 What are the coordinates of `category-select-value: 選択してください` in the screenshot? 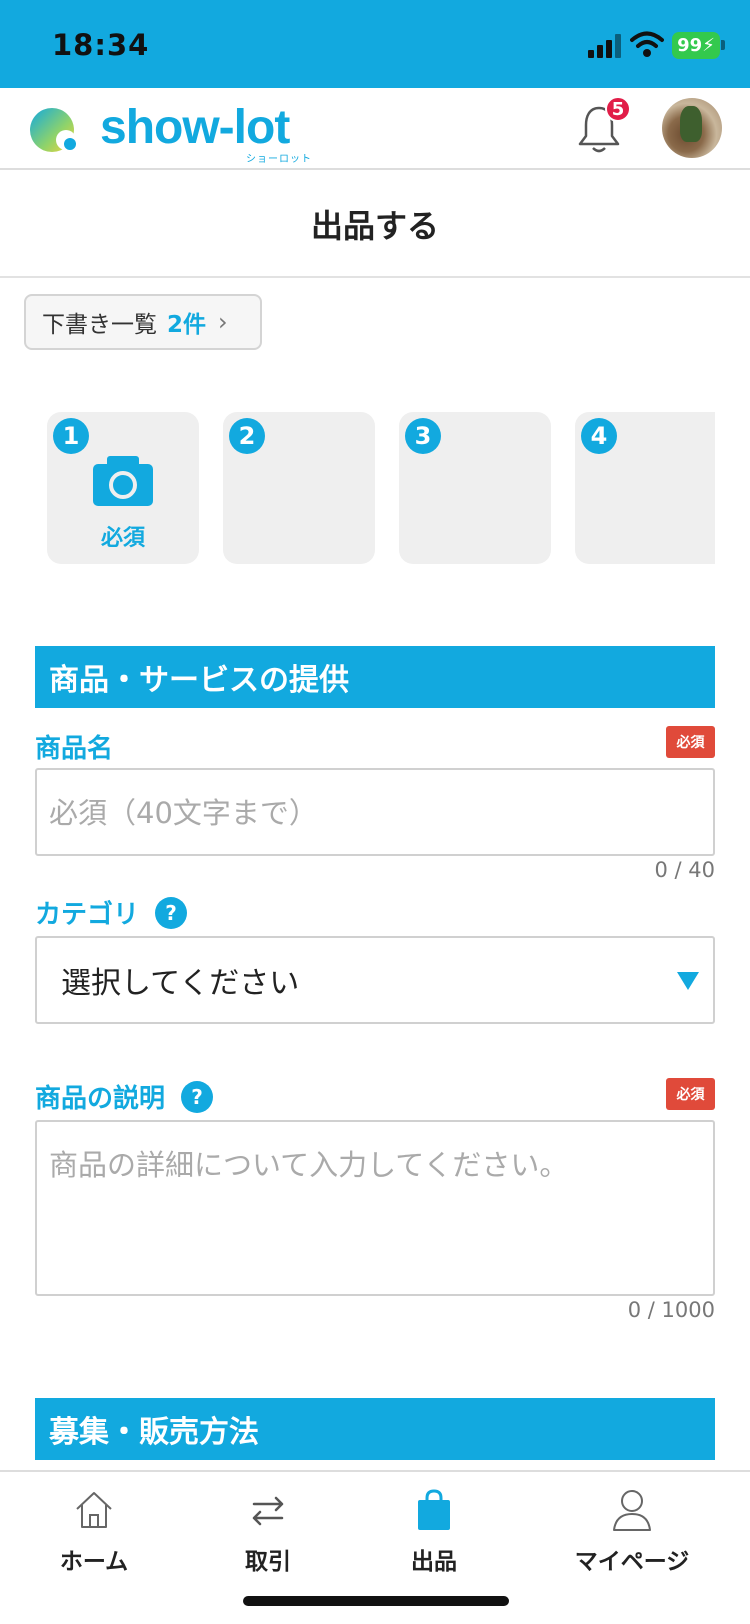 It's located at (180, 983).